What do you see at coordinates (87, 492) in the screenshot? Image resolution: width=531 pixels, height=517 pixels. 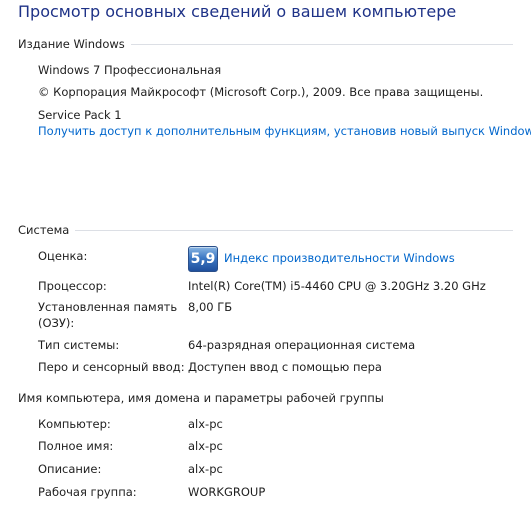 I see `workgroup-label: Рабочая группа:` at bounding box center [87, 492].